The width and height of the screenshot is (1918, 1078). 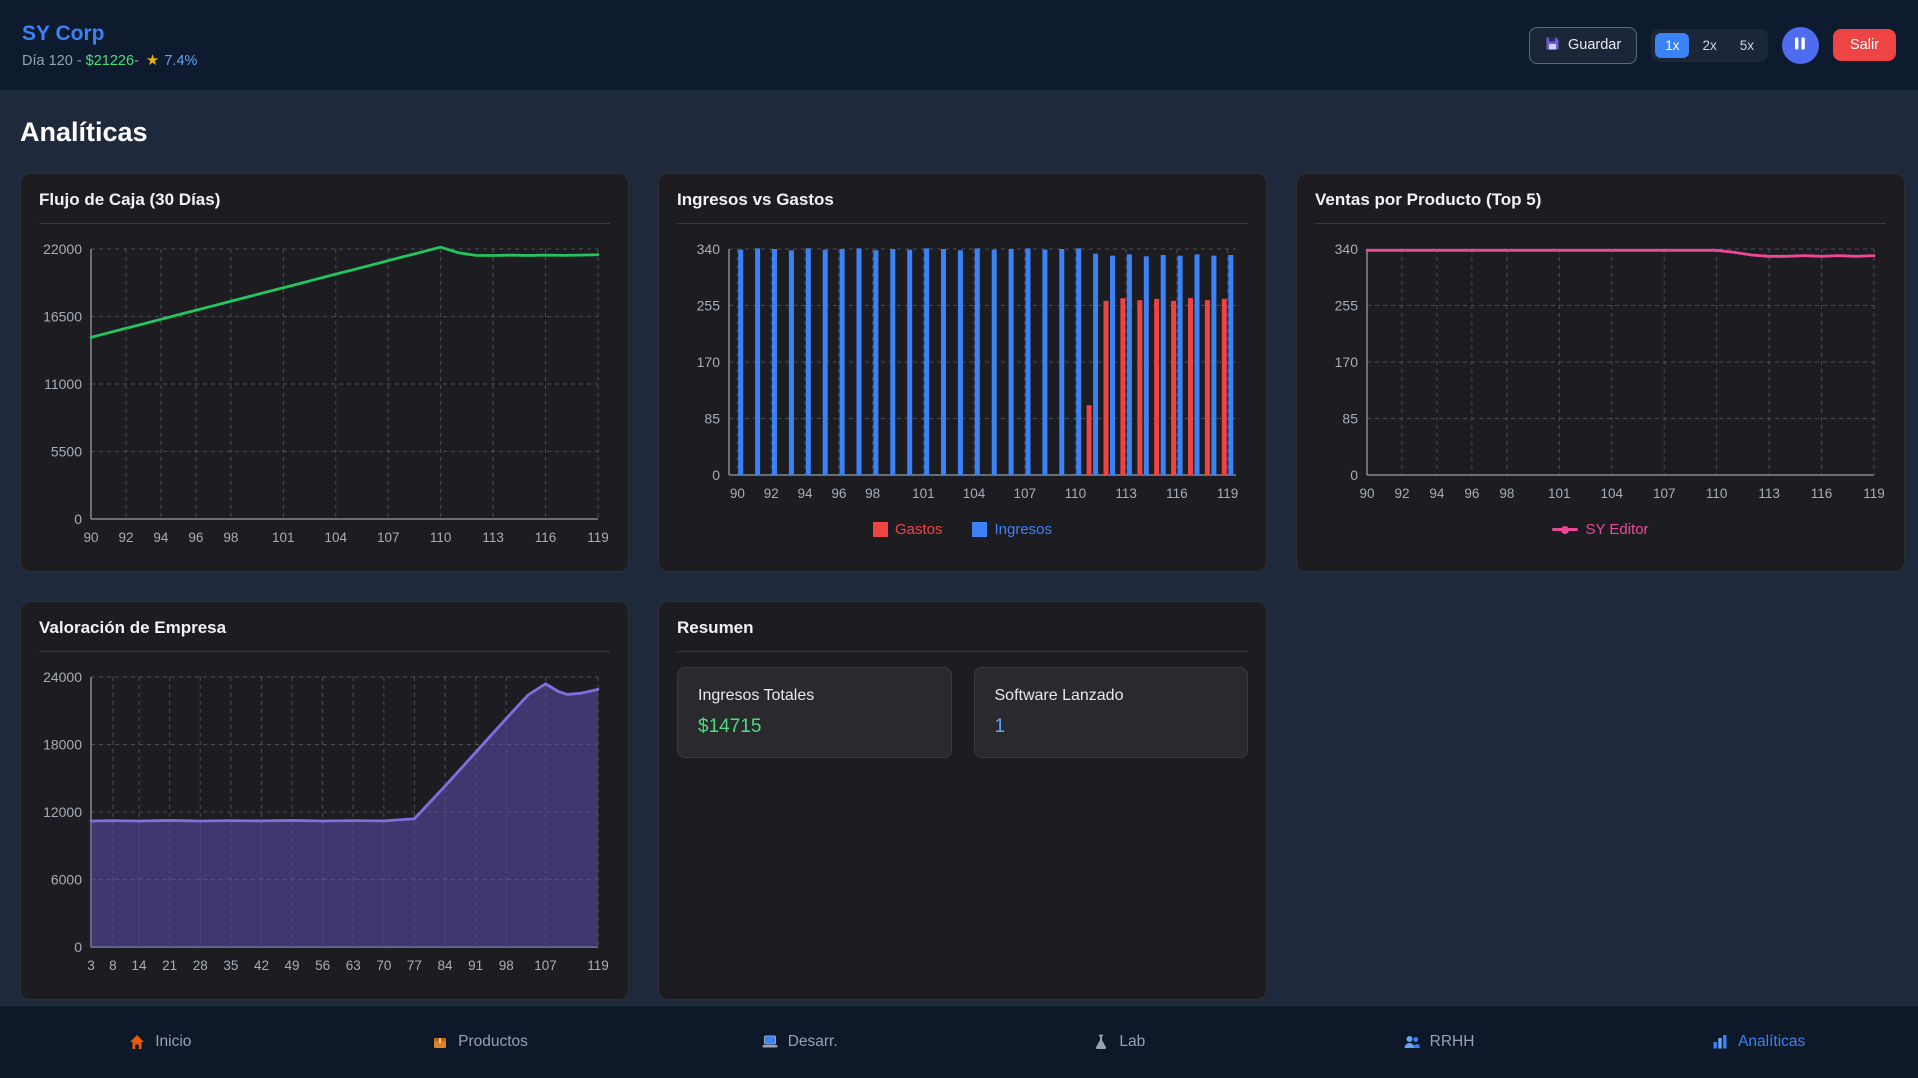 What do you see at coordinates (1059, 695) in the screenshot?
I see `stat-label: Software Lanzado` at bounding box center [1059, 695].